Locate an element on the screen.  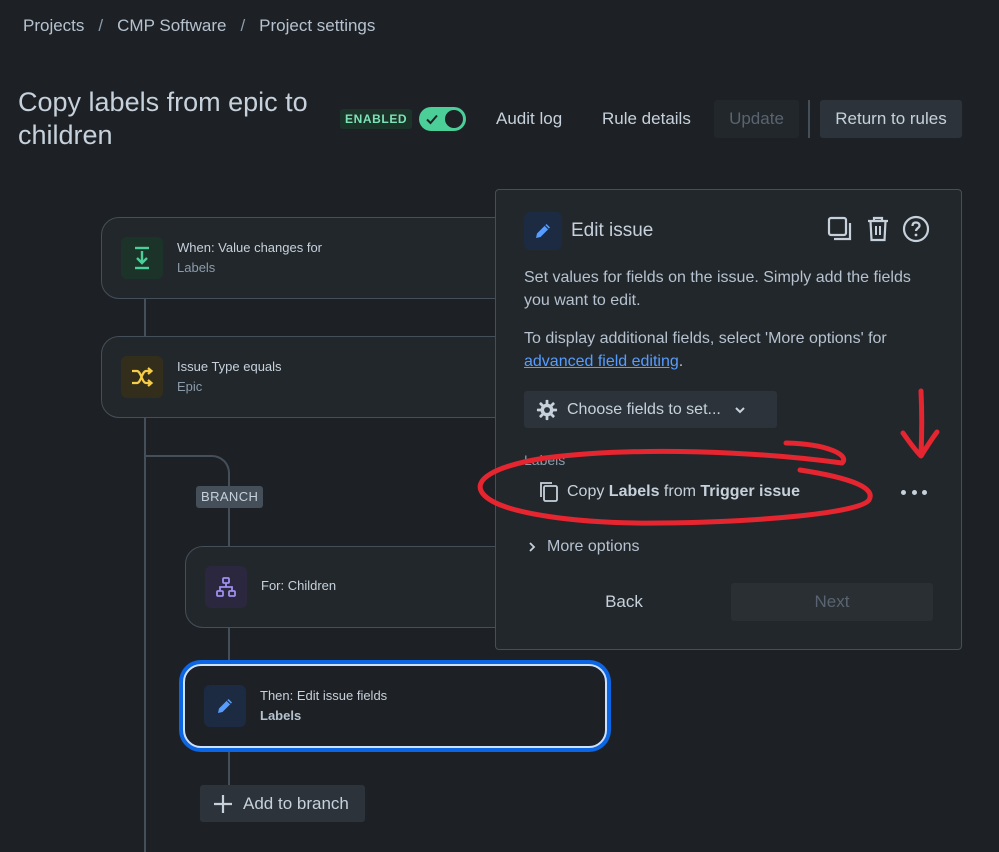
action-card: Then: Edit issue fields Labels is located at coordinates (395, 706).